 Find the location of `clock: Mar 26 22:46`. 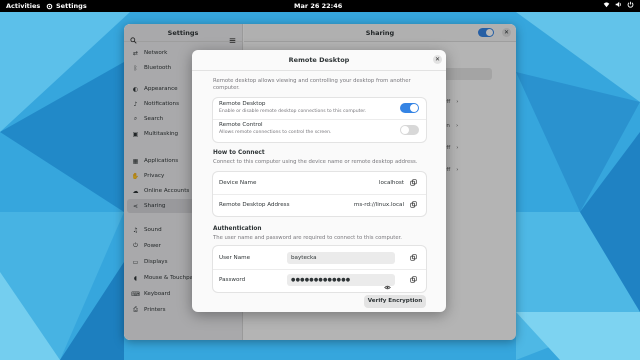

clock: Mar 26 22:46 is located at coordinates (318, 6).